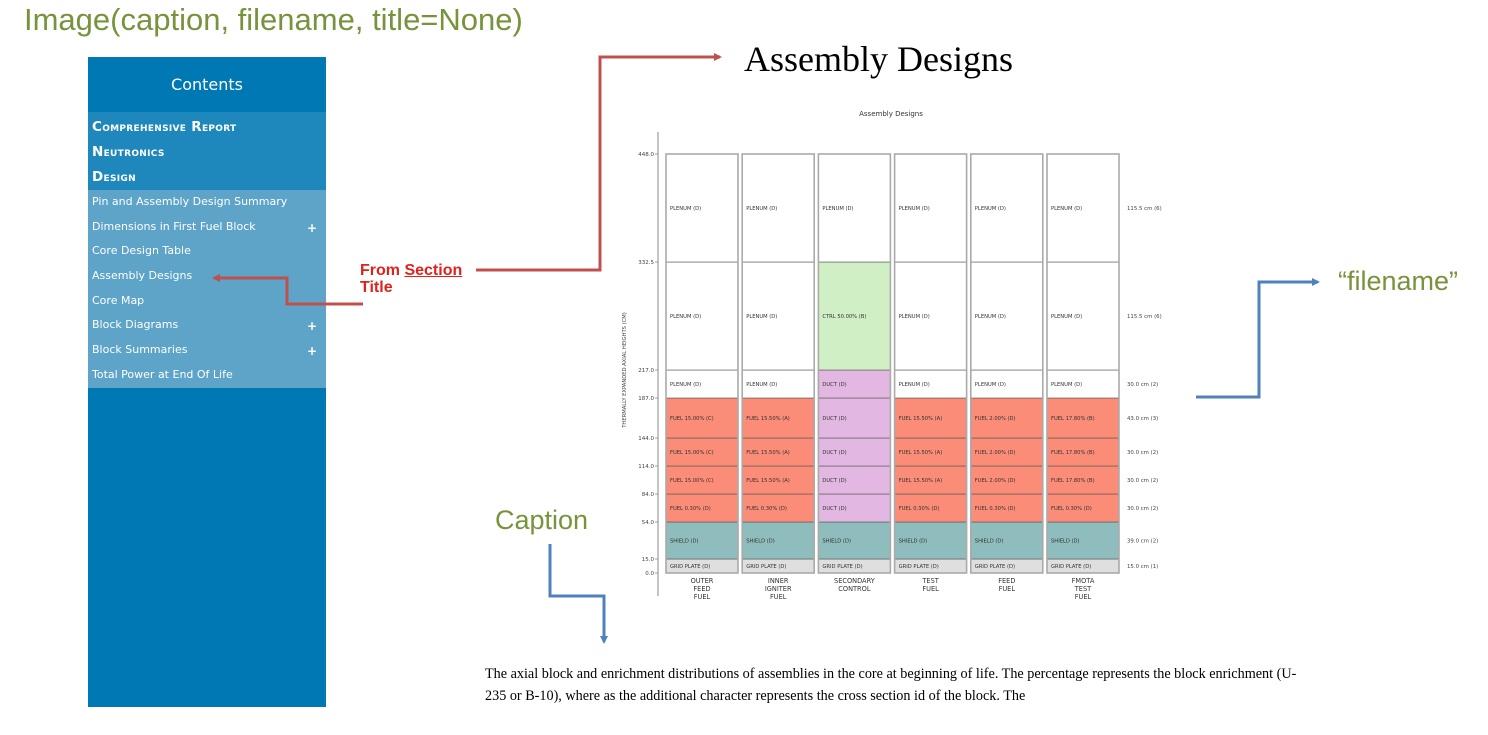 Image resolution: width=1488 pixels, height=735 pixels. I want to click on annotation-prefix: From, so click(382, 270).